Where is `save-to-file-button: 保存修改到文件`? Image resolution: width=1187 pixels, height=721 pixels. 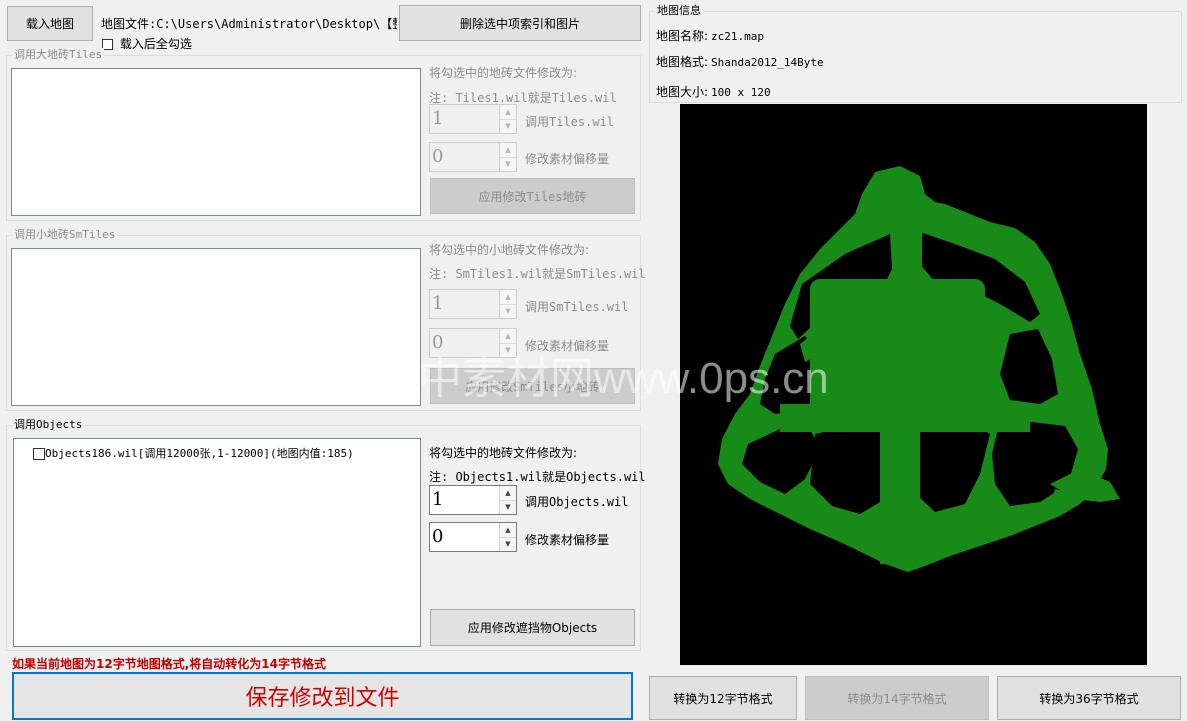 save-to-file-button: 保存修改到文件 is located at coordinates (322, 696).